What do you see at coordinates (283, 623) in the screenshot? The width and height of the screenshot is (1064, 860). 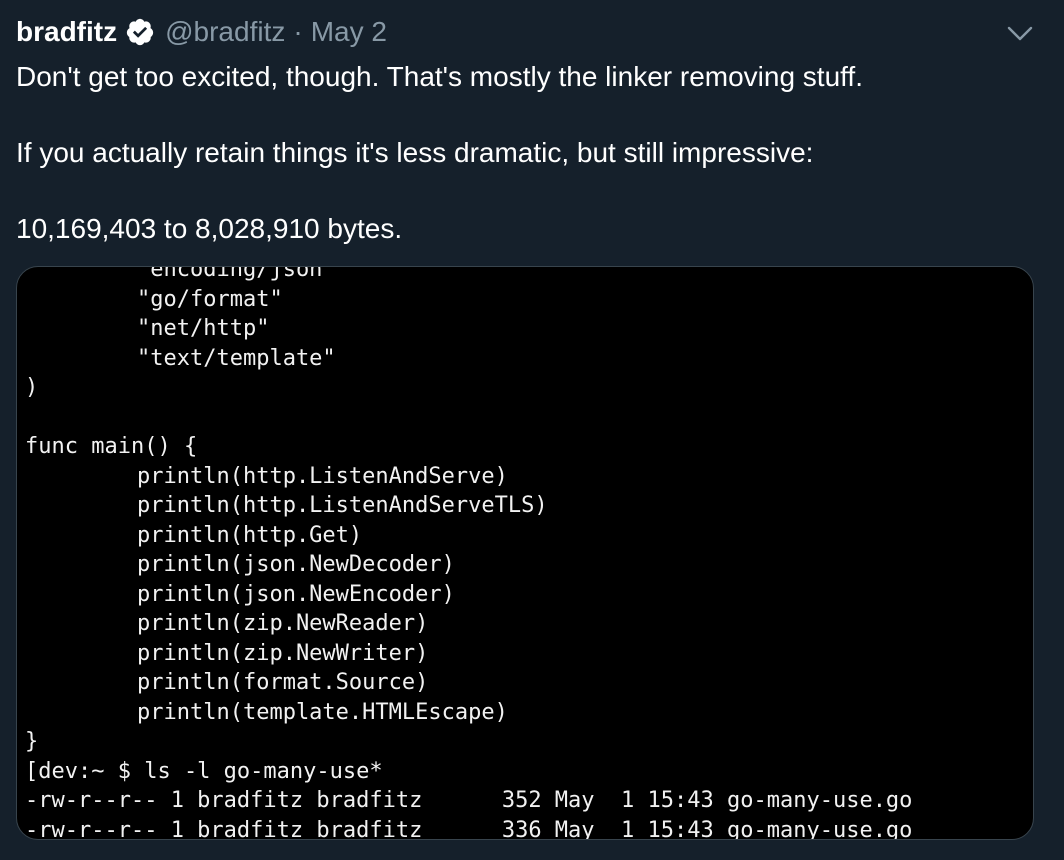 I see `terminal-line-text: println(zip.NewReader)` at bounding box center [283, 623].